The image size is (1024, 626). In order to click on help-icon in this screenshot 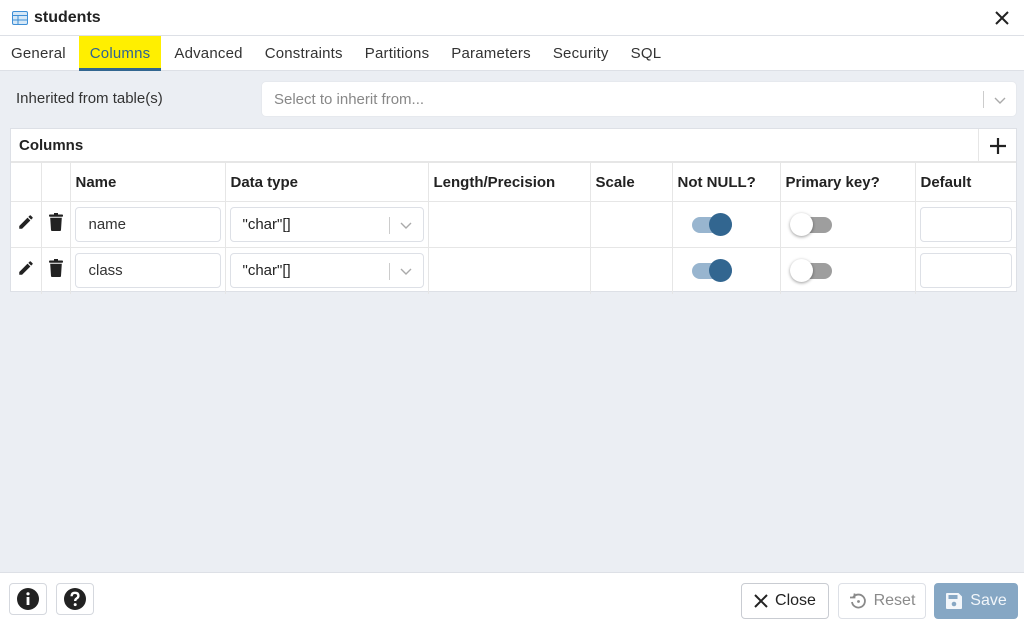, I will do `click(75, 599)`.